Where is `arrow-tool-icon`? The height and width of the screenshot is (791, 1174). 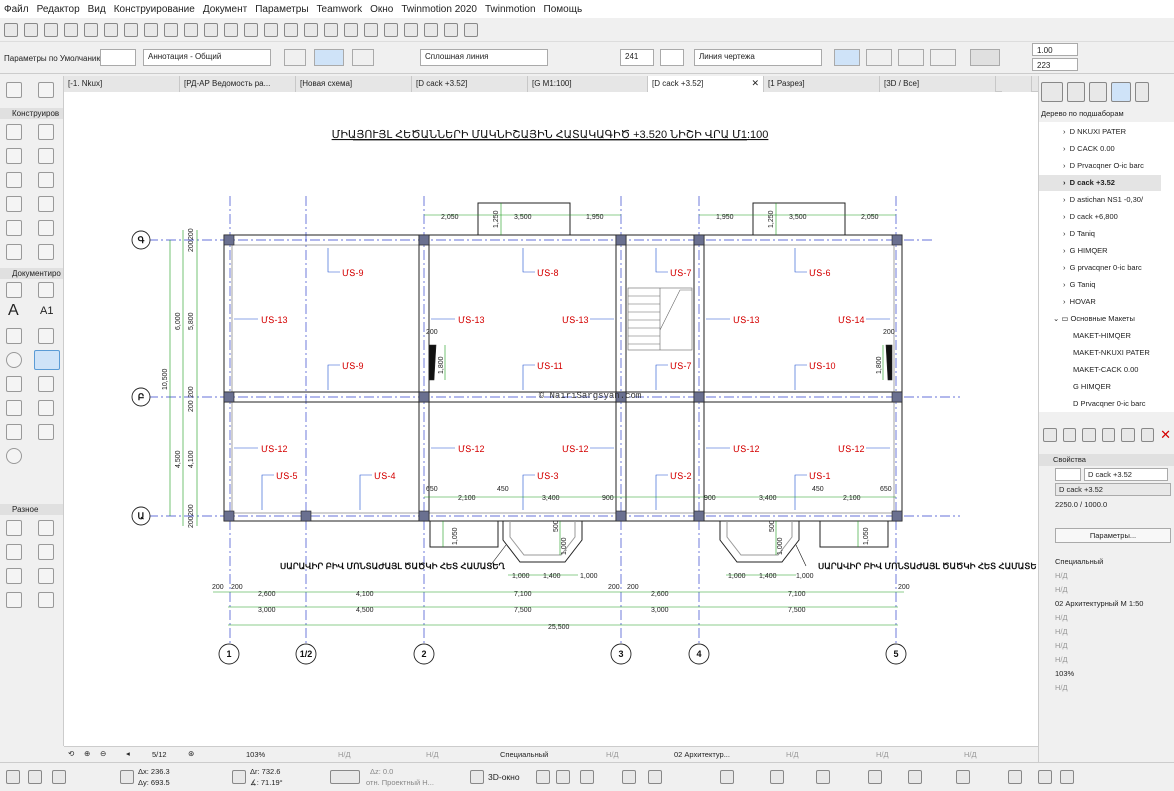 arrow-tool-icon is located at coordinates (14, 90).